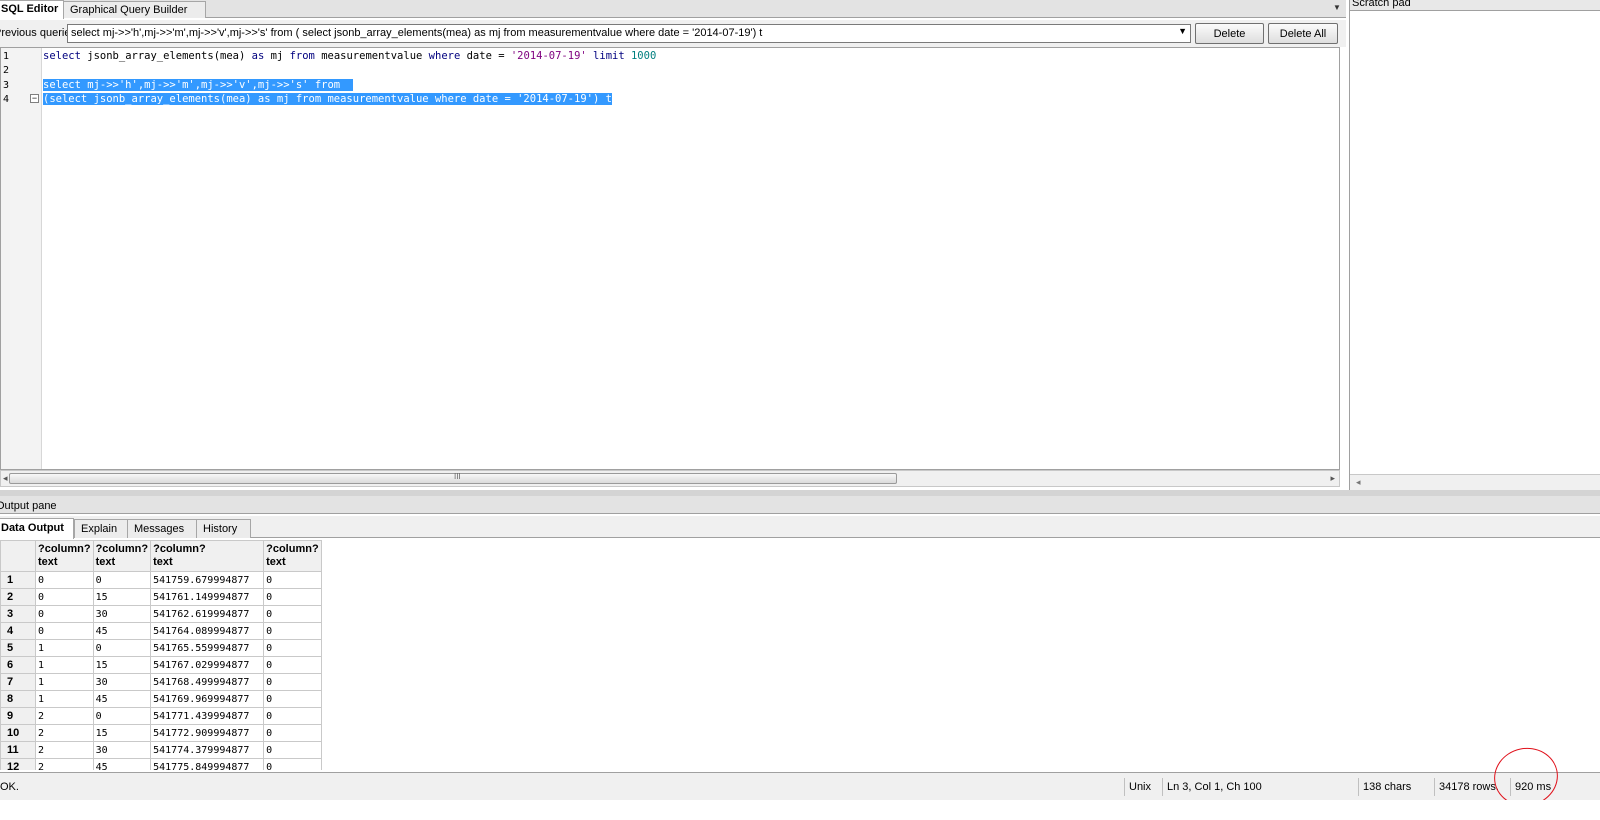 The height and width of the screenshot is (820, 1600). I want to click on table-row: 2 0 15 541761.149994877 0, so click(161, 597).